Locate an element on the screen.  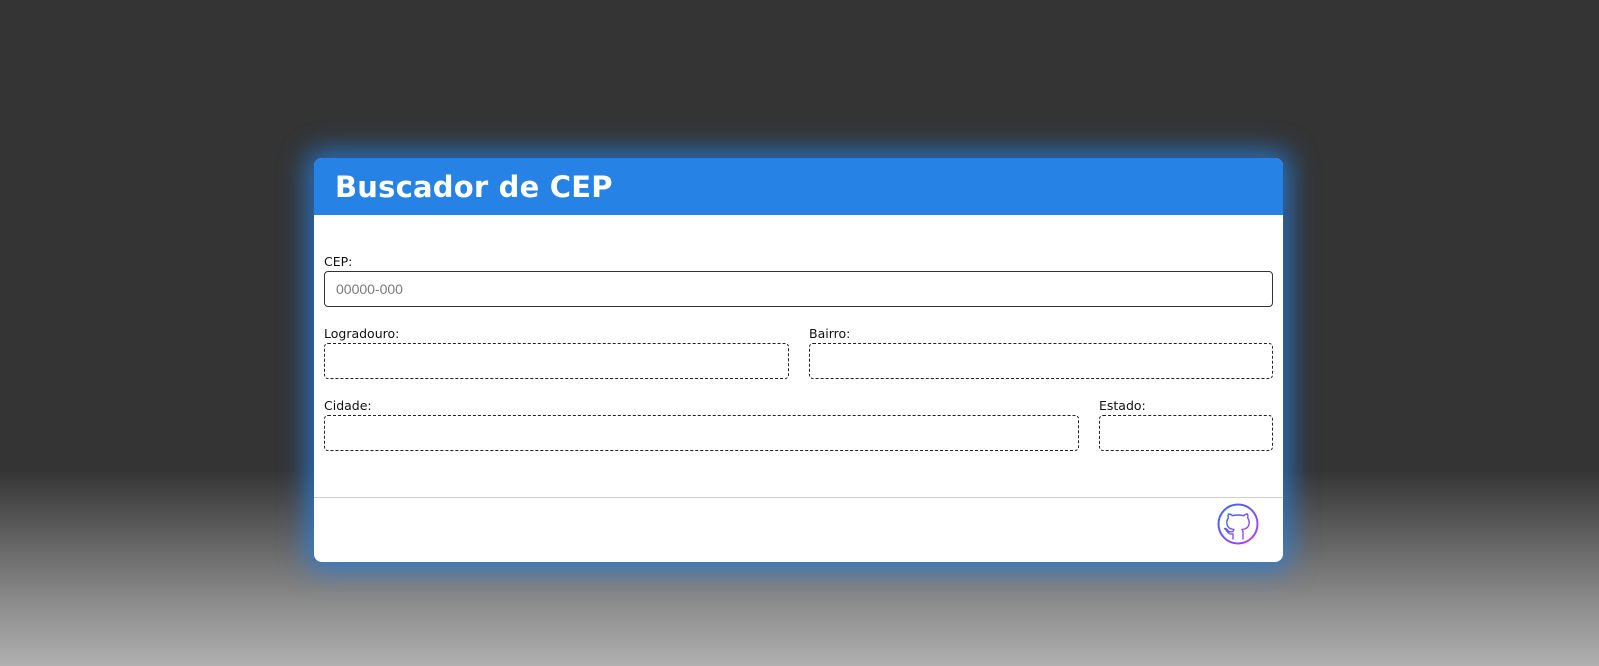
github-icon is located at coordinates (1238, 524).